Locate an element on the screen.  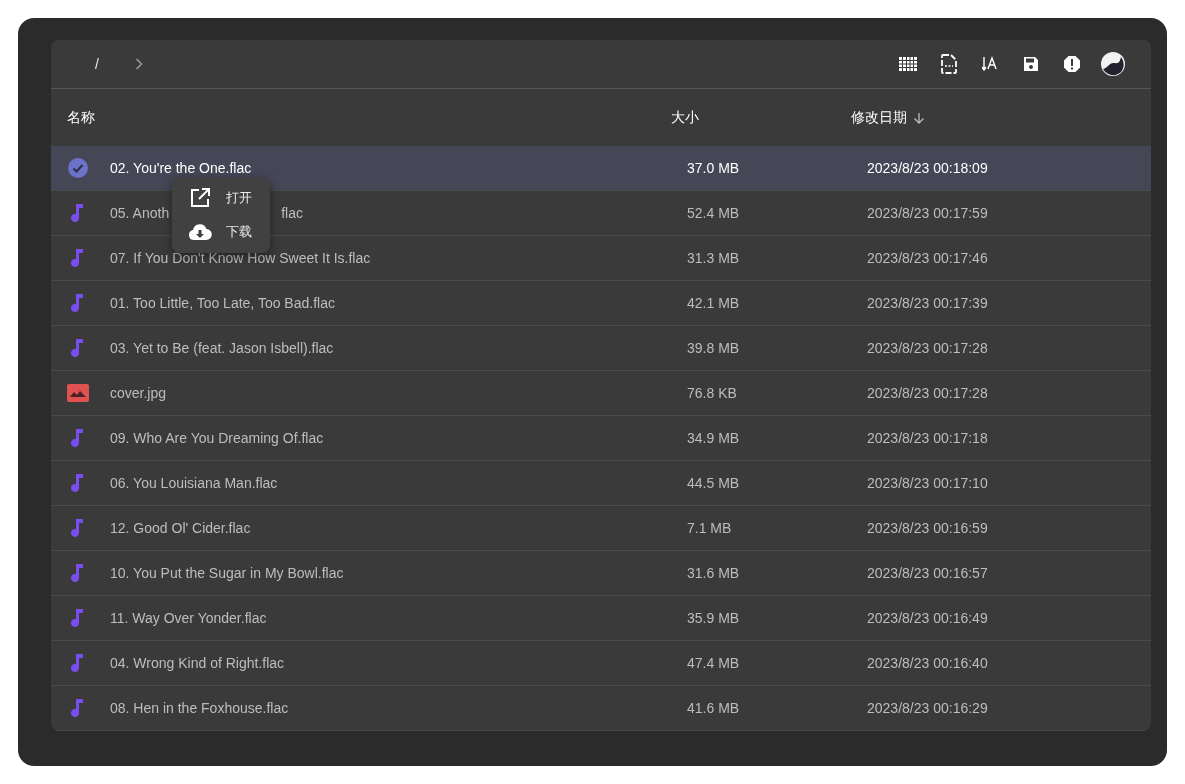
file-row: 02. You're the One.flac 37.0 MB 2023/8/23 00:18:09 is located at coordinates (601, 168).